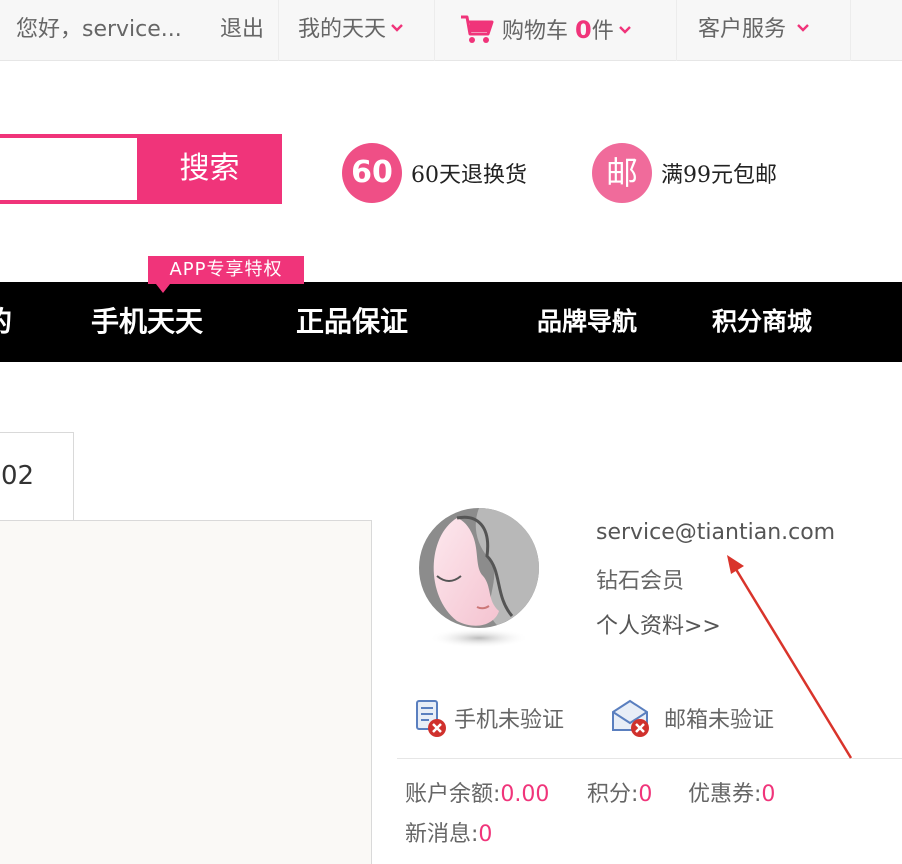  What do you see at coordinates (69, 169) in the screenshot?
I see `search-input` at bounding box center [69, 169].